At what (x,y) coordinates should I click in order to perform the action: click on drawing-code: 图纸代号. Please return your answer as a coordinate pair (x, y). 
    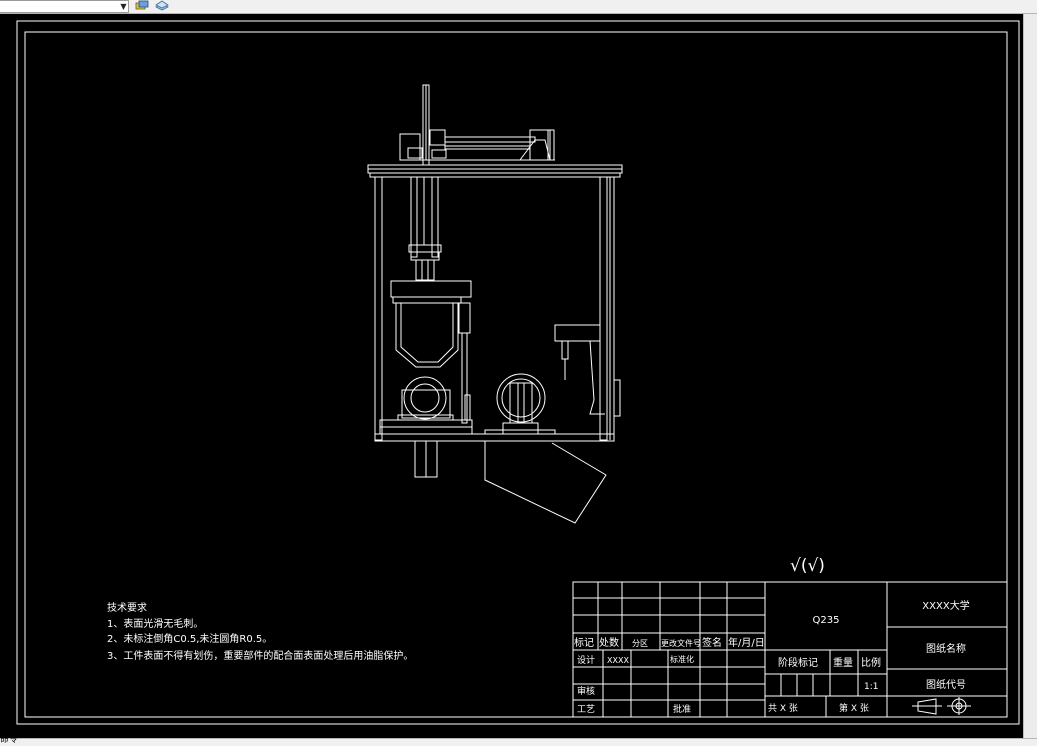
    Looking at the image, I should click on (946, 684).